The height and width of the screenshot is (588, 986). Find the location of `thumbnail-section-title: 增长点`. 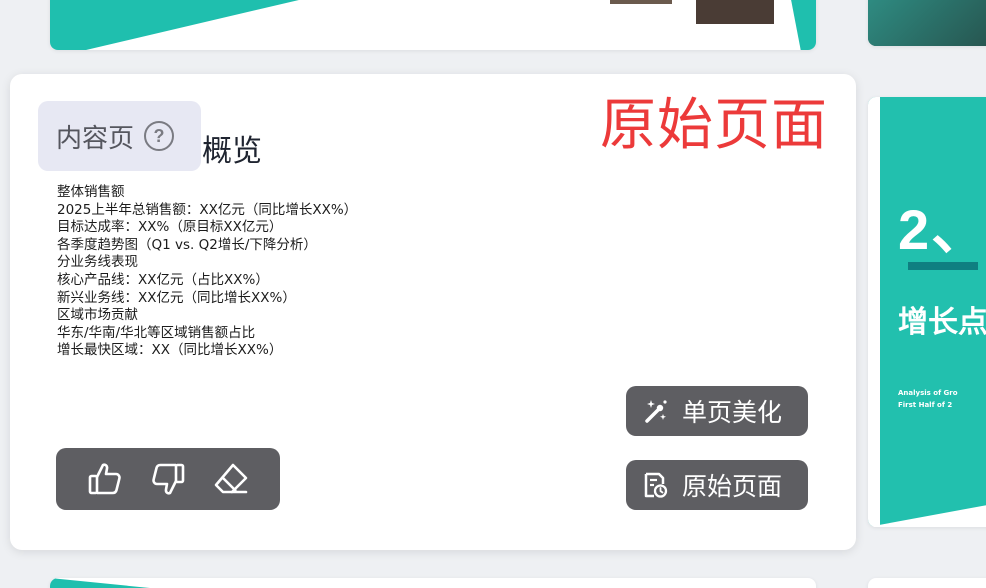

thumbnail-section-title: 增长点 is located at coordinates (942, 322).